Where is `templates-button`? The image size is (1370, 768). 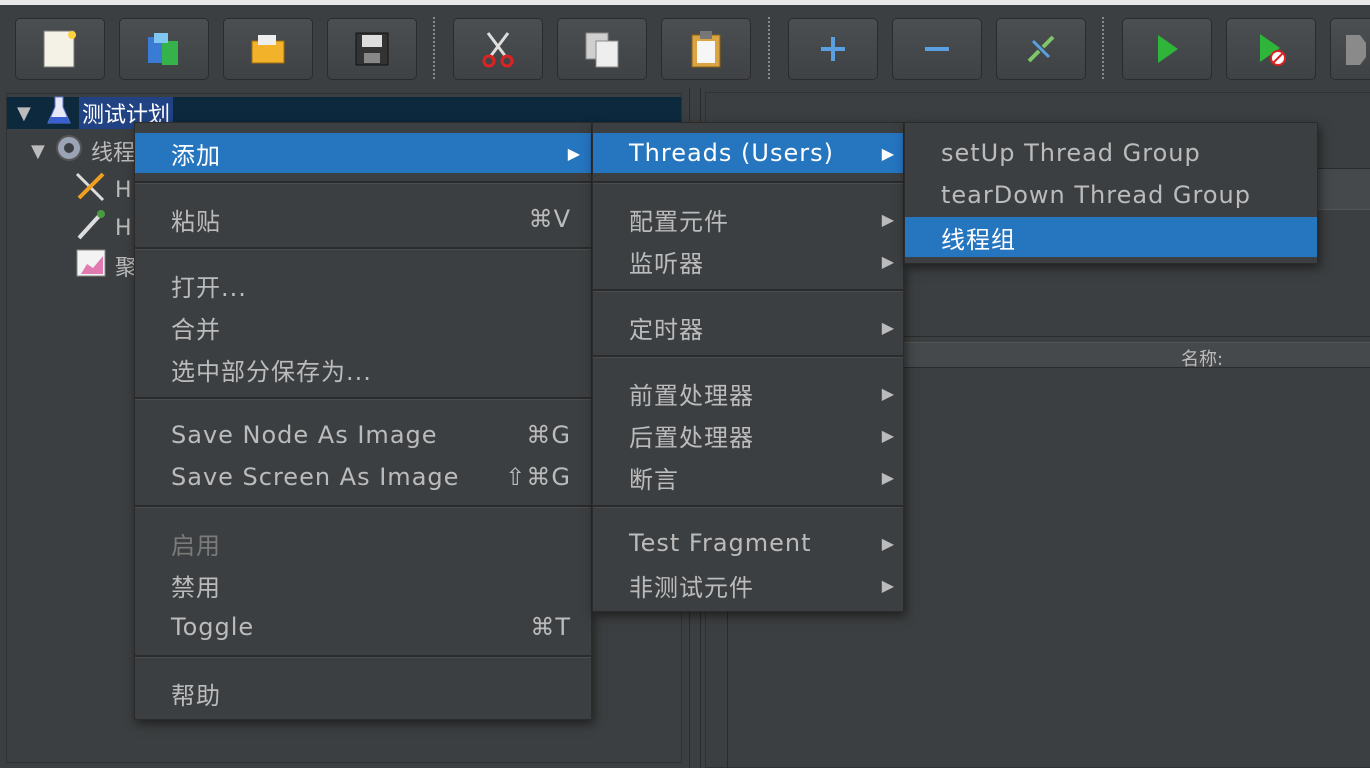 templates-button is located at coordinates (164, 49).